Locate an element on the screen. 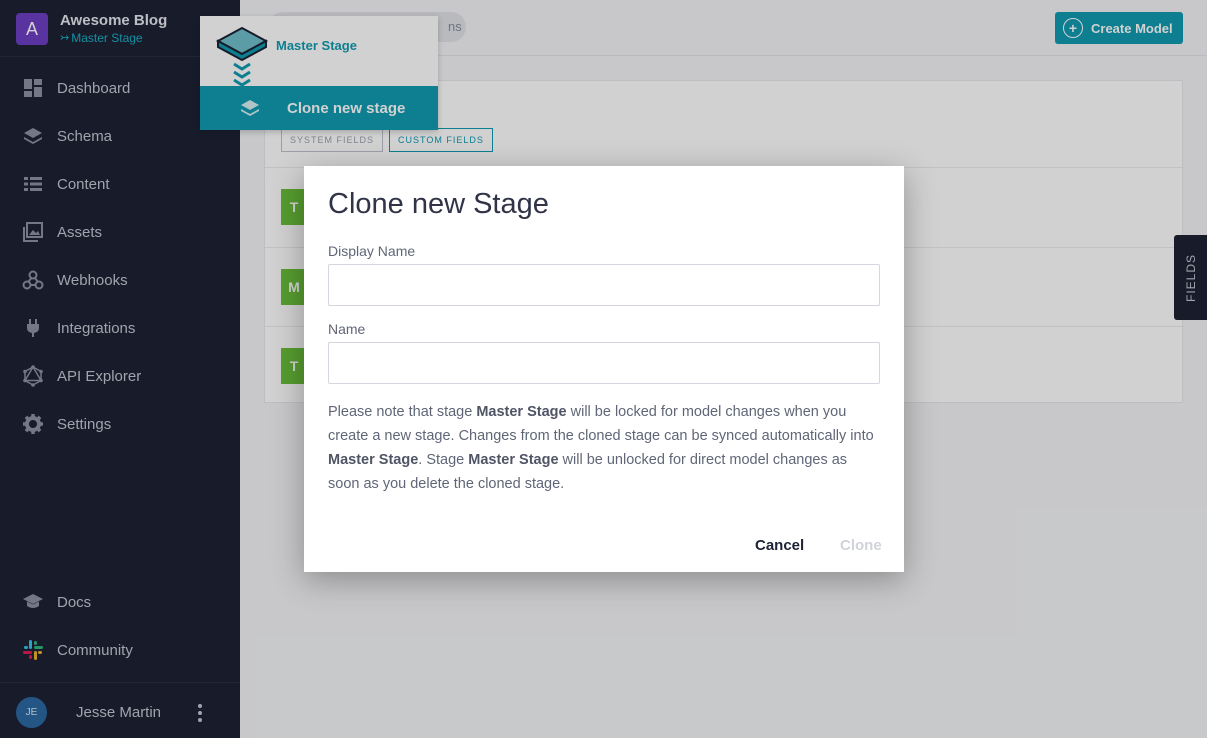 The width and height of the screenshot is (1207, 738). clone-button: Clone is located at coordinates (861, 545).